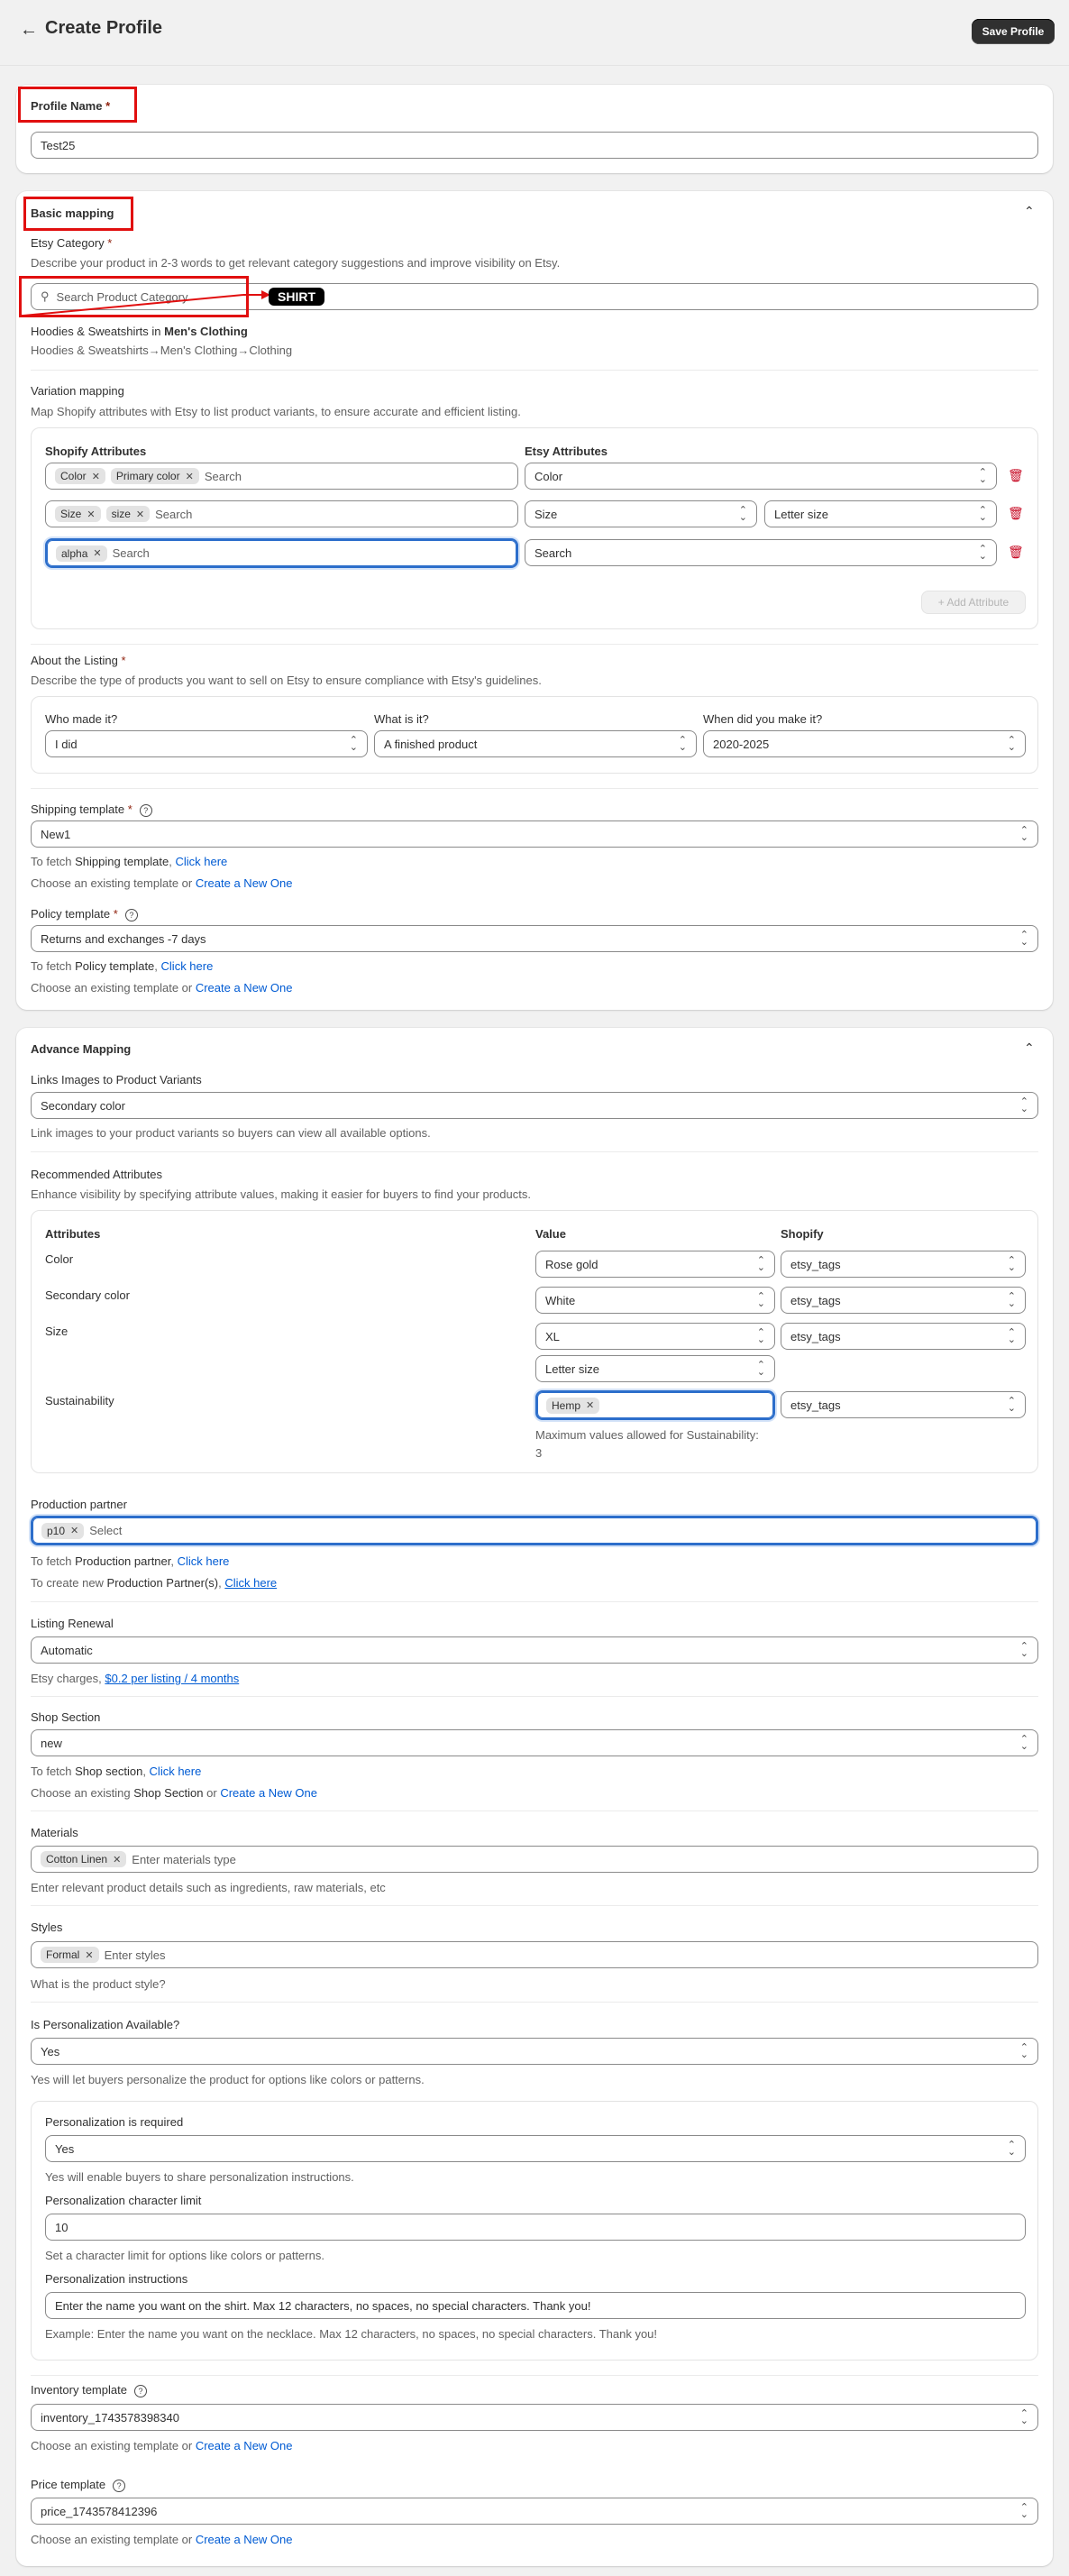 This screenshot has width=1069, height=2576. I want to click on fetch-shop-link: Click here, so click(176, 1771).